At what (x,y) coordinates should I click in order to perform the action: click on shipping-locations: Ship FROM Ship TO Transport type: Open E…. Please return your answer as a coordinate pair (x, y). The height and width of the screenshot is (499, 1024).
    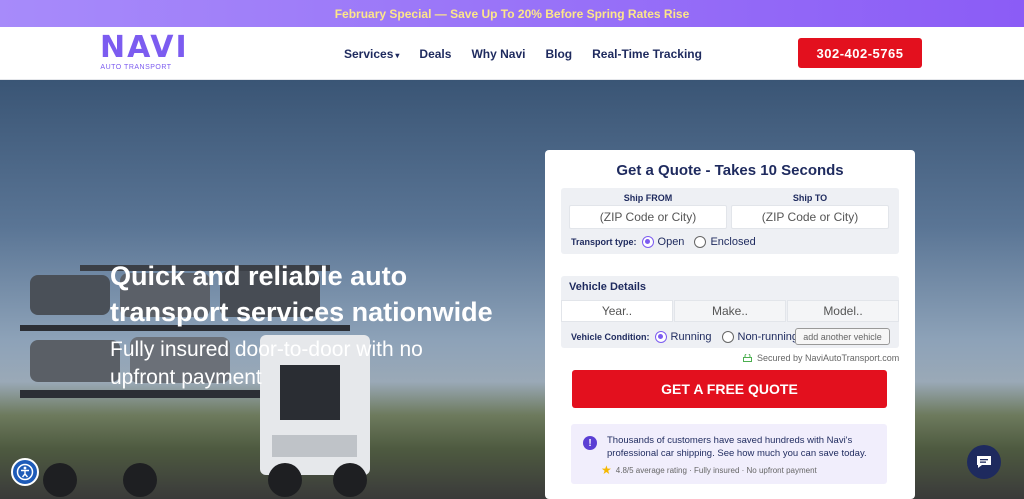
    Looking at the image, I should click on (730, 221).